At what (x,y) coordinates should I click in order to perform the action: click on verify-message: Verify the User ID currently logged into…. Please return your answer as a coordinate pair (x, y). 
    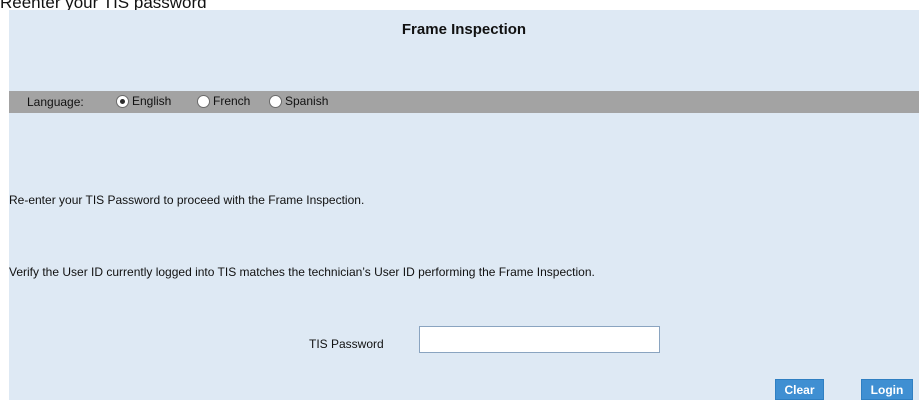
    Looking at the image, I should click on (302, 272).